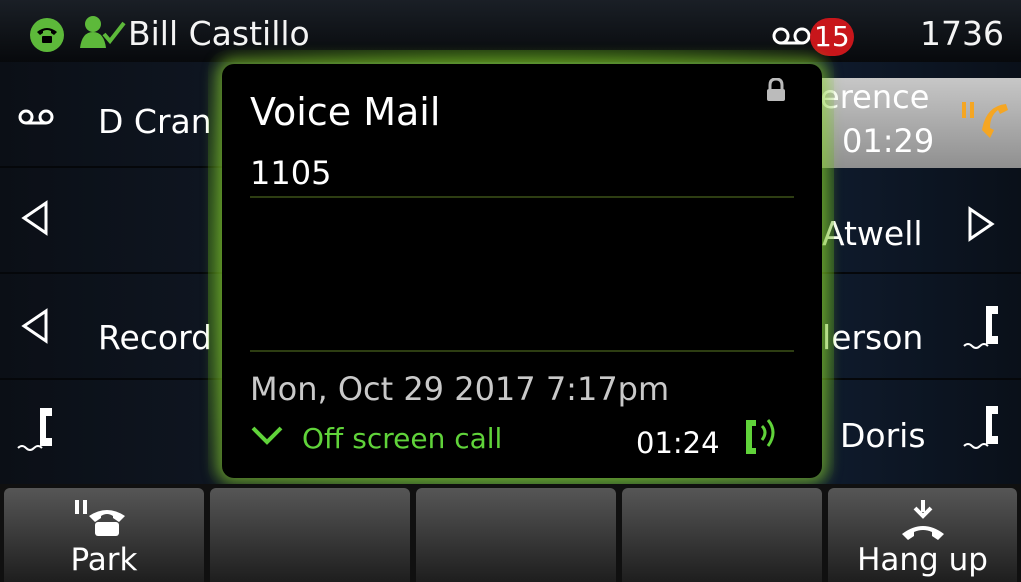 This screenshot has width=1021, height=582. Describe the element at coordinates (345, 112) in the screenshot. I see `popup-title: Voice Mail` at that location.